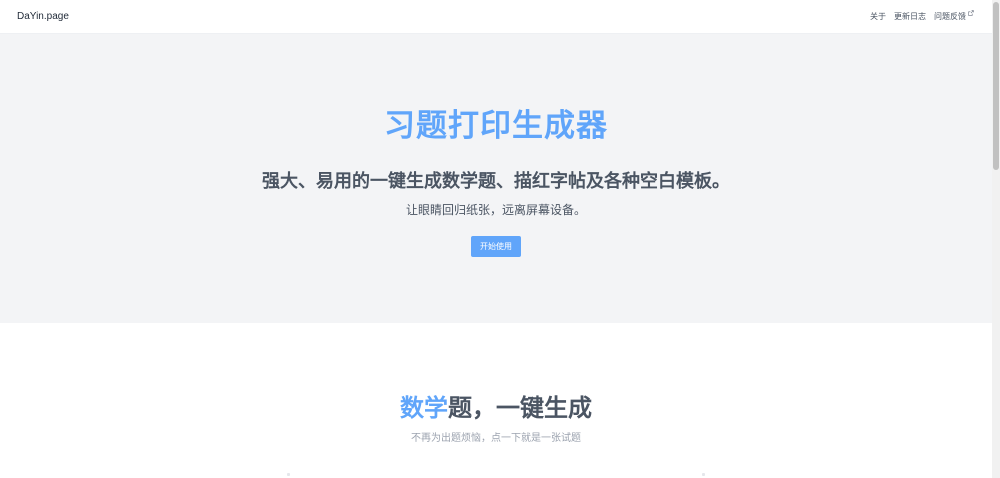 This screenshot has width=1000, height=478. I want to click on hero-description: 让眼睛回归纸张，远离屏幕设备。, so click(495, 210).